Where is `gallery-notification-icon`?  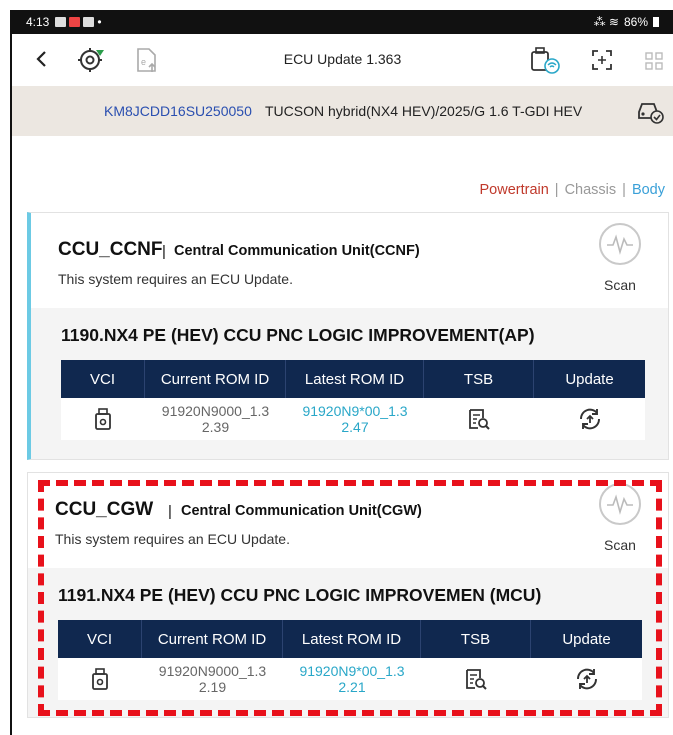 gallery-notification-icon is located at coordinates (61, 22).